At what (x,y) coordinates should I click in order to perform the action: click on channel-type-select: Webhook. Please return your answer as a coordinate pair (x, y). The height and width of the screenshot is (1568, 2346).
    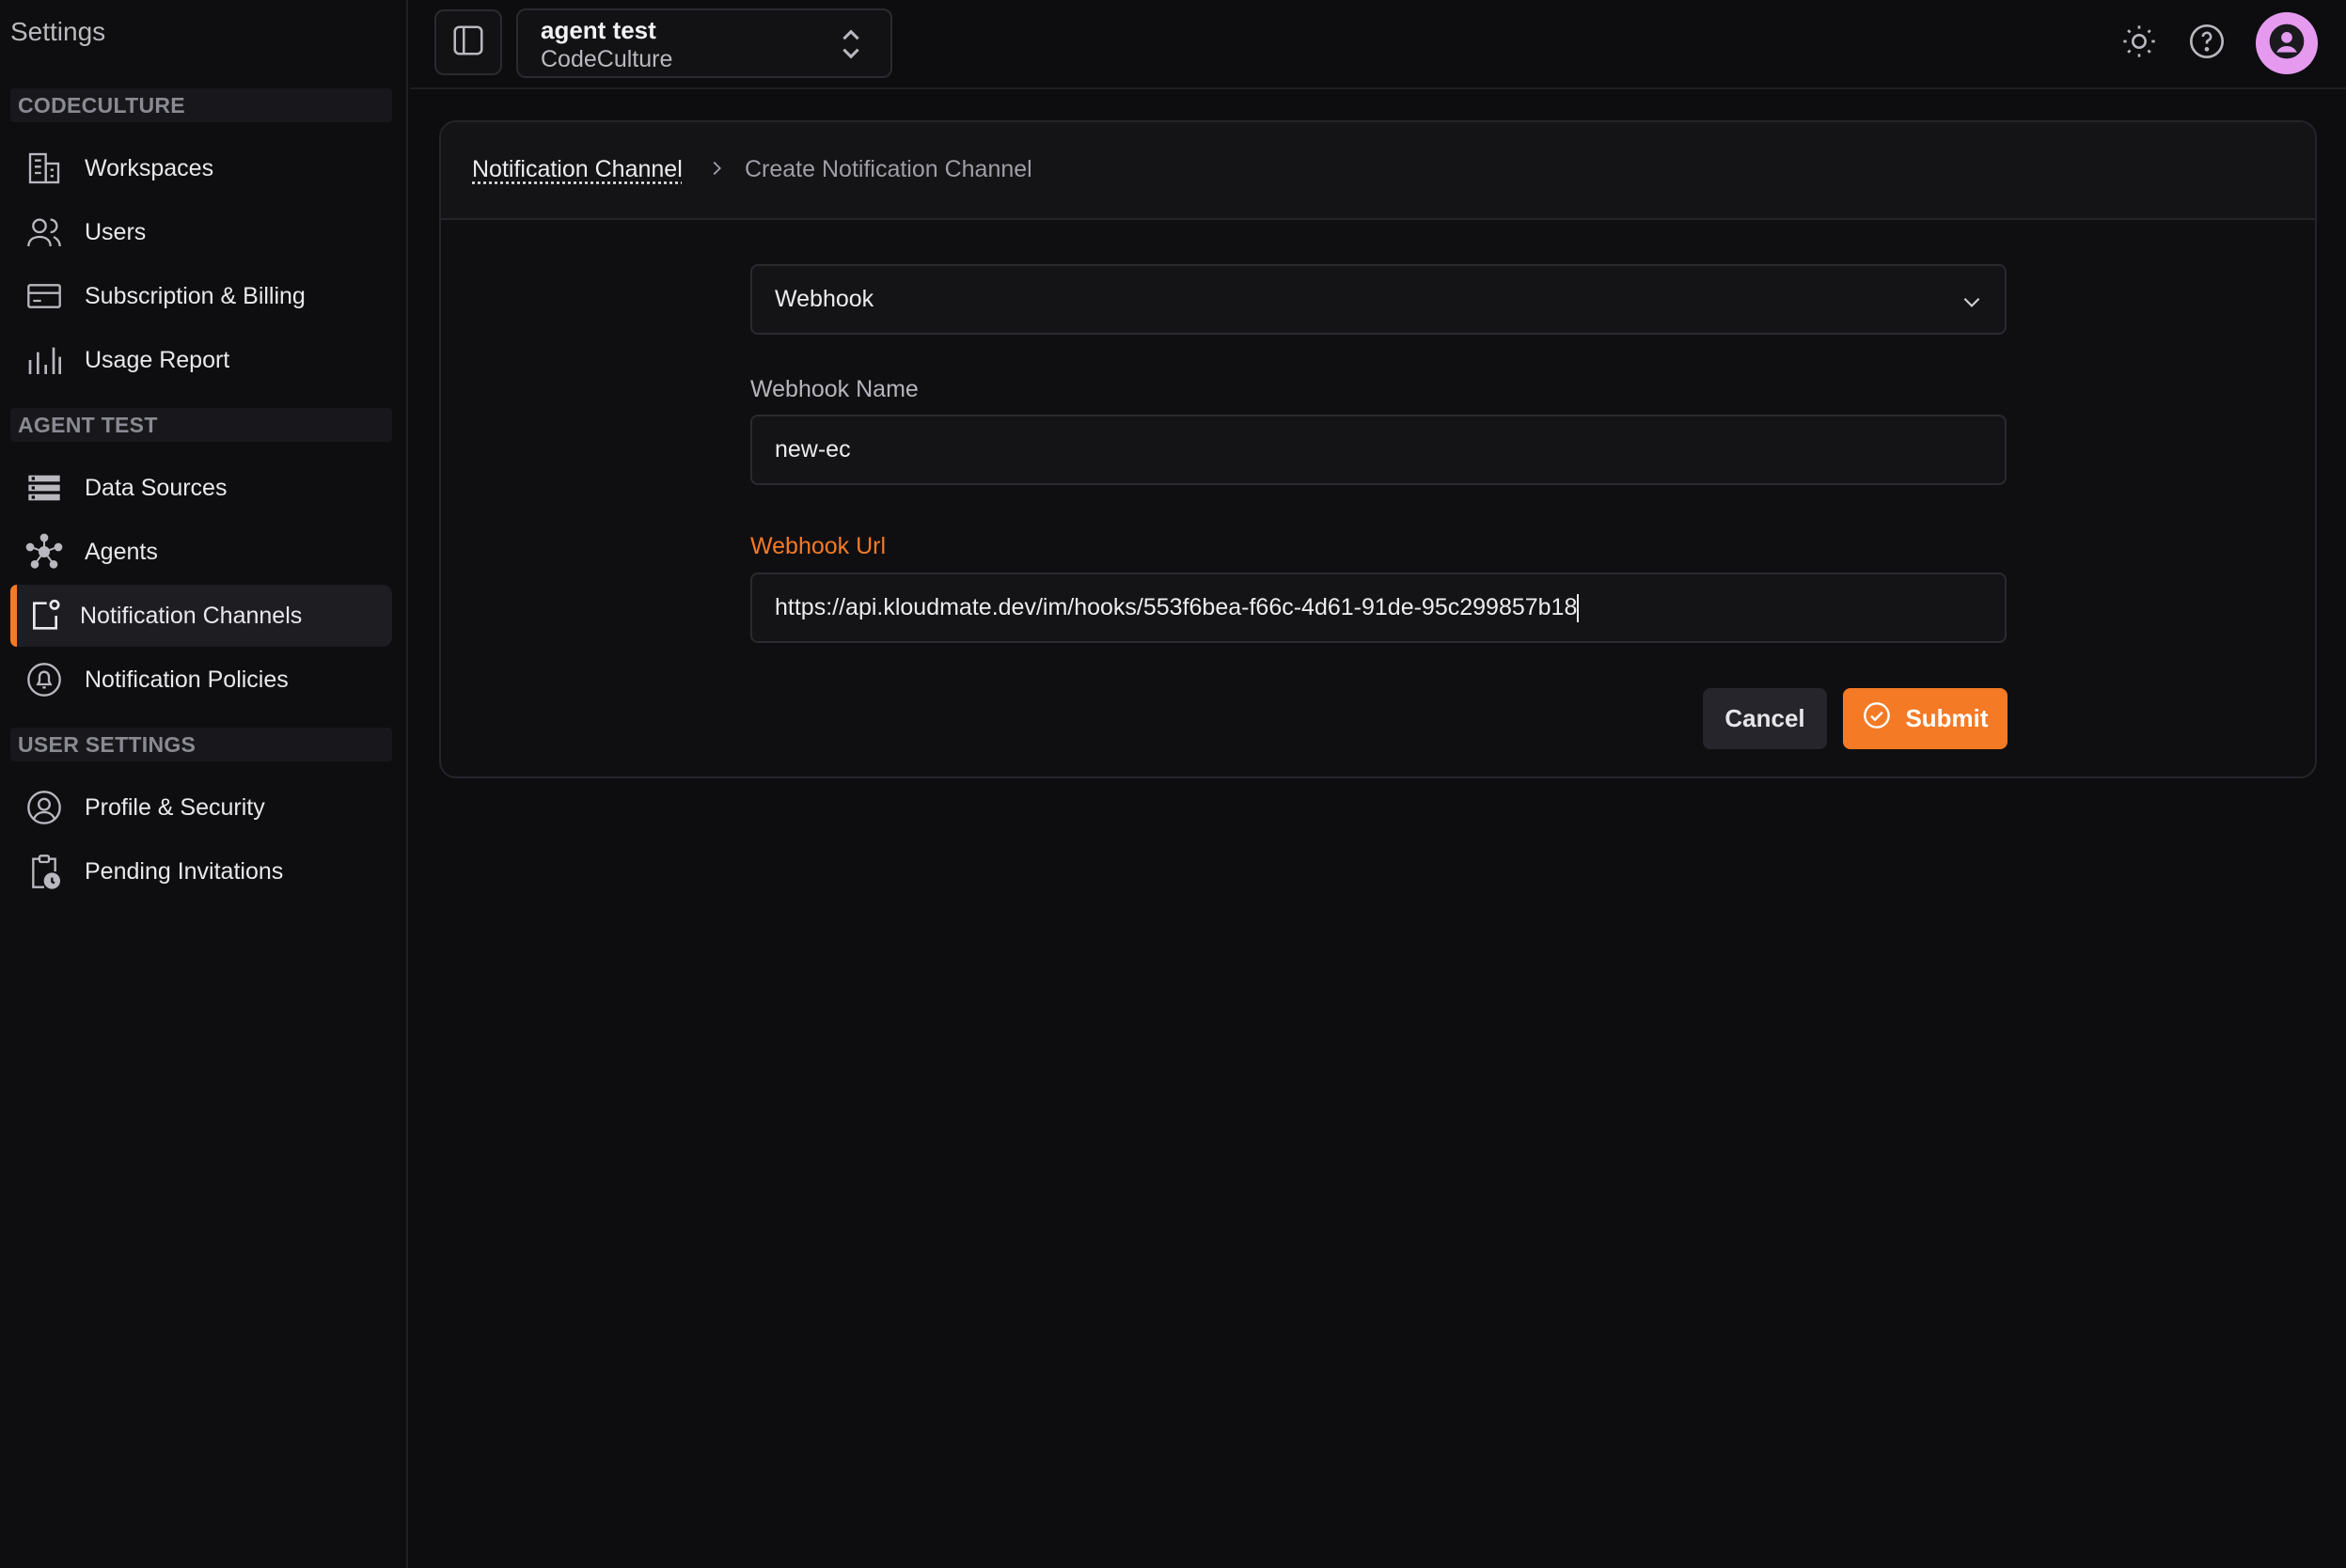
    Looking at the image, I should click on (1378, 299).